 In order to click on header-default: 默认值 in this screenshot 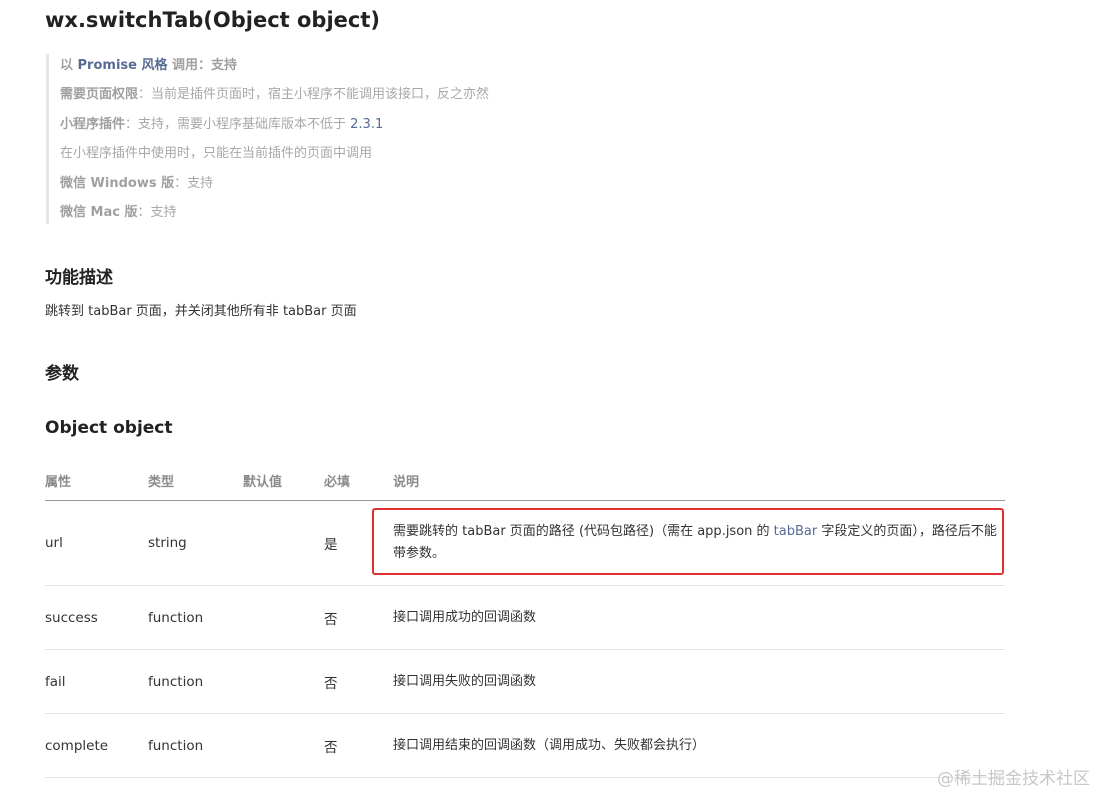, I will do `click(283, 480)`.